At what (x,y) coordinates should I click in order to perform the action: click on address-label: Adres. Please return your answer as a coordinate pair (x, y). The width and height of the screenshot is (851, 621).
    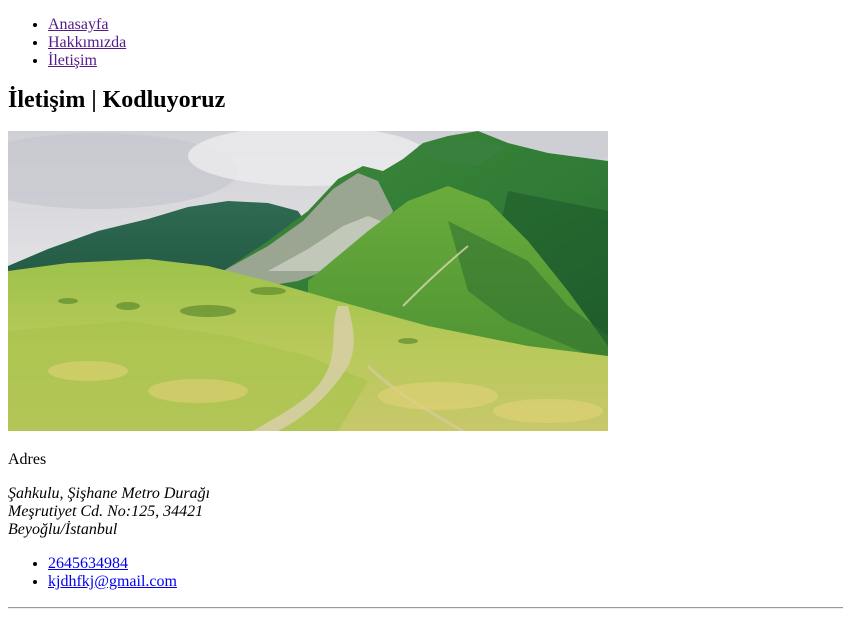
    Looking at the image, I should click on (27, 459).